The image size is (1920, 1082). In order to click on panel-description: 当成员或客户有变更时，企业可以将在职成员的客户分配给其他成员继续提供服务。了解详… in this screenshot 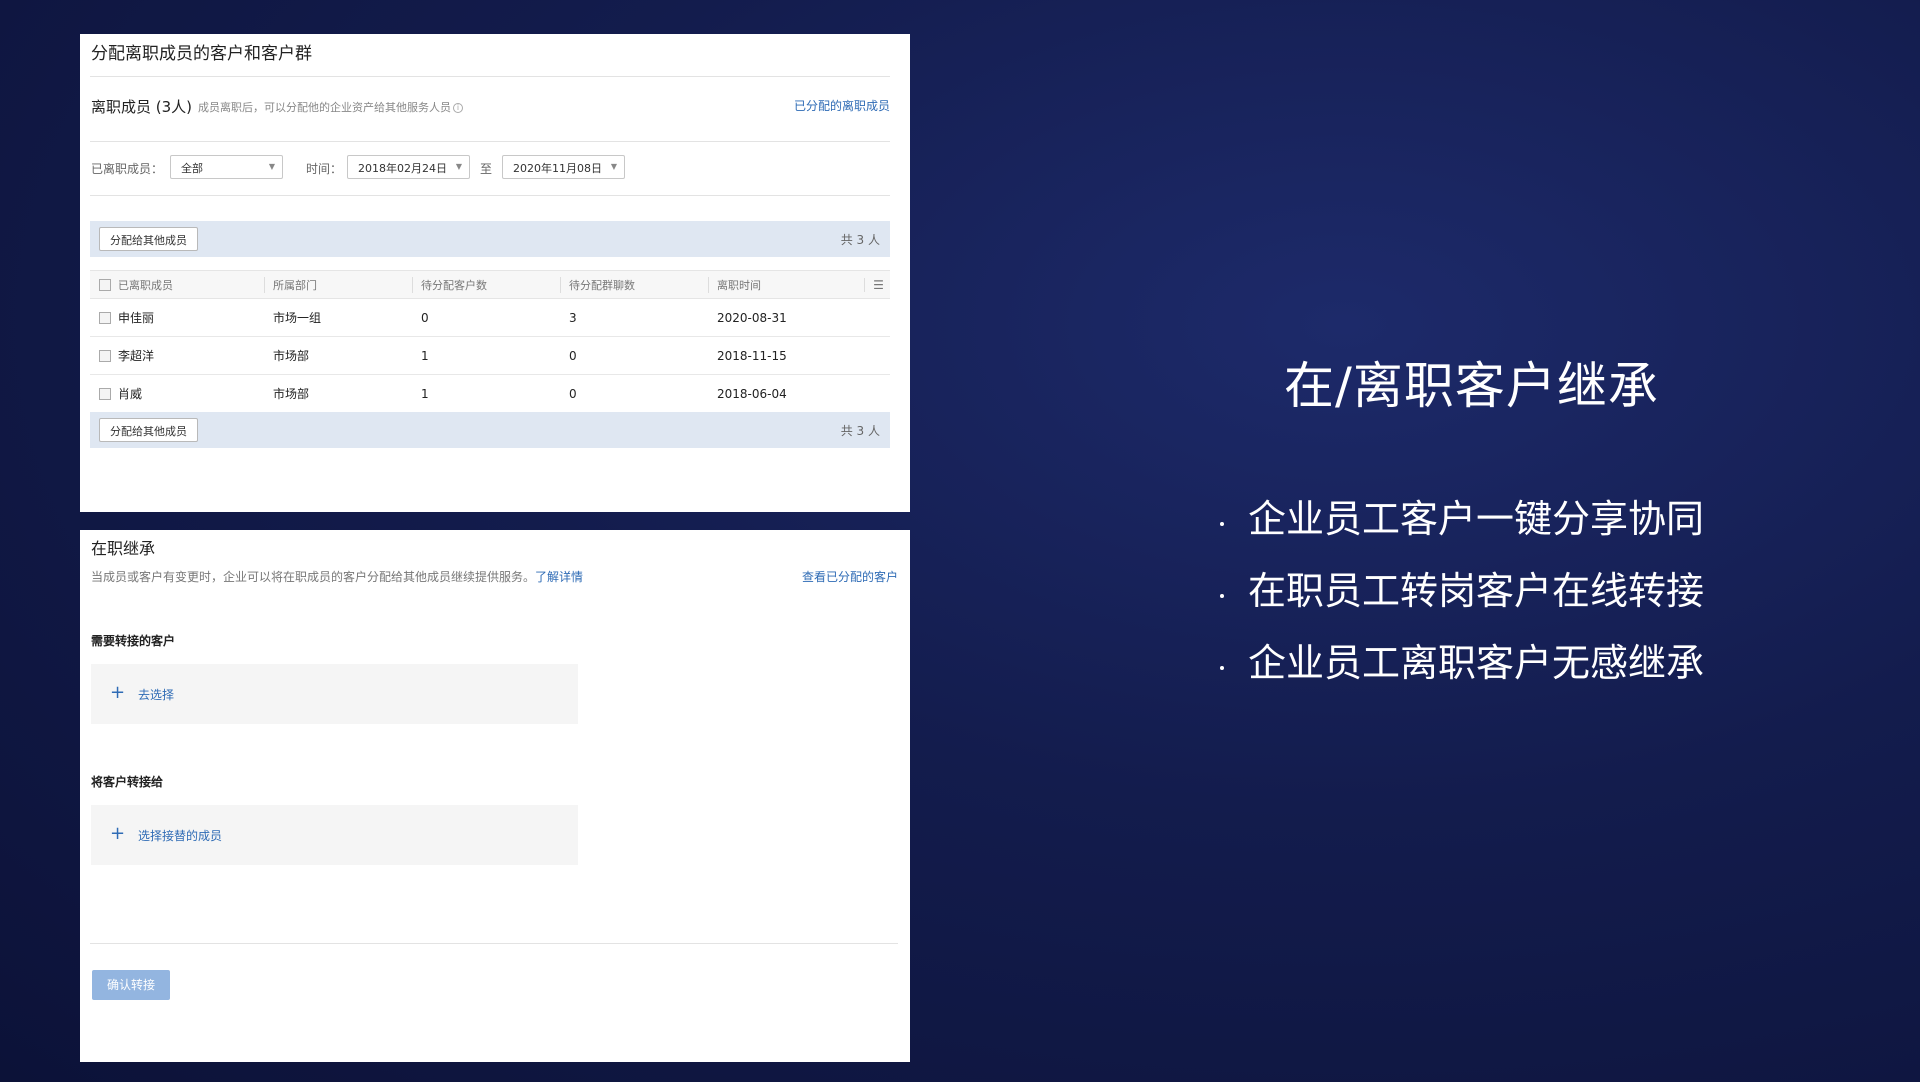, I will do `click(337, 576)`.